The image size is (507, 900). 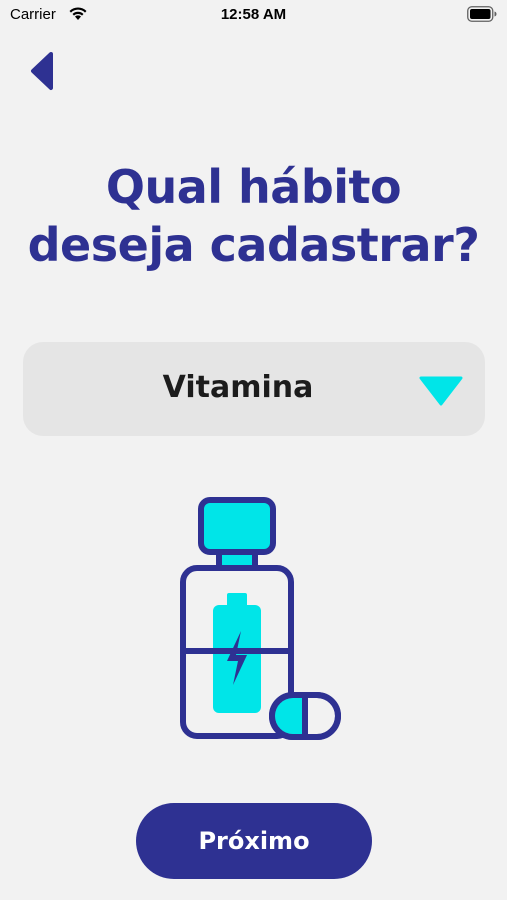 What do you see at coordinates (482, 14) in the screenshot?
I see `battery-icon` at bounding box center [482, 14].